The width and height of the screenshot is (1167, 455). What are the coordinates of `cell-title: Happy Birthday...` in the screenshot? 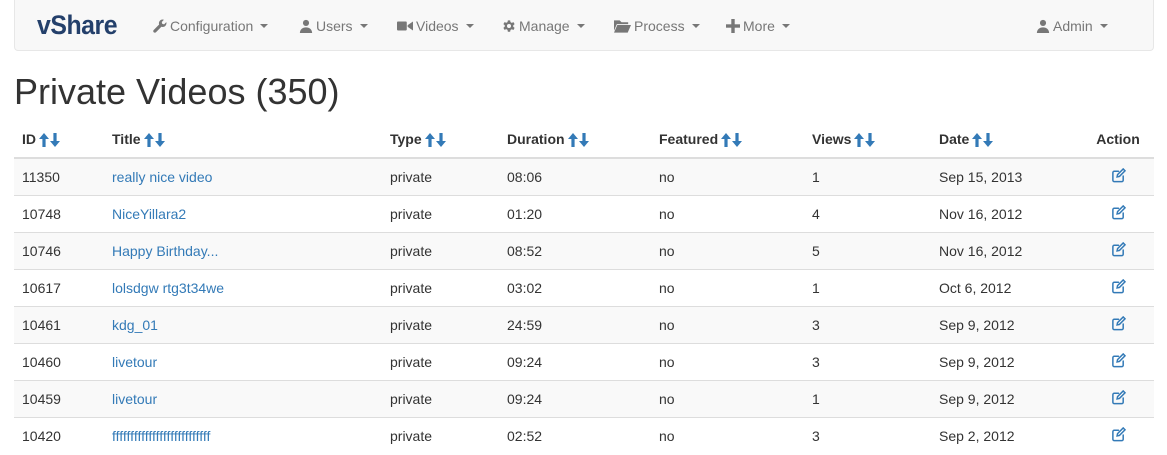 It's located at (243, 250).